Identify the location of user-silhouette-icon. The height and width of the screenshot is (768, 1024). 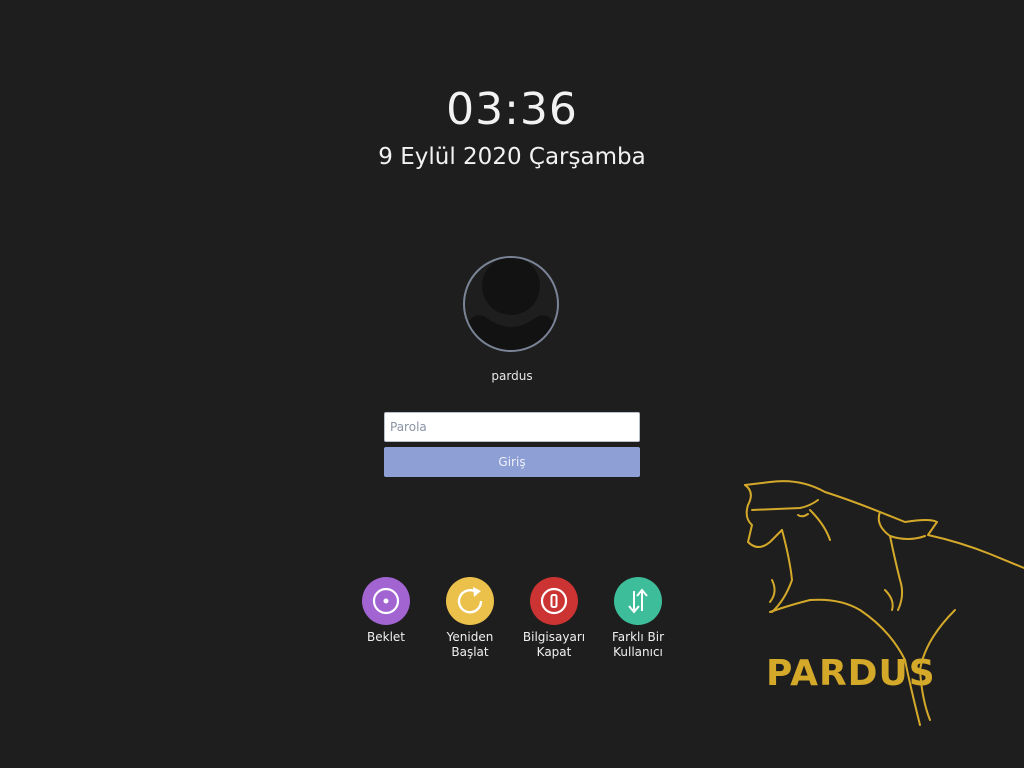
(511, 304).